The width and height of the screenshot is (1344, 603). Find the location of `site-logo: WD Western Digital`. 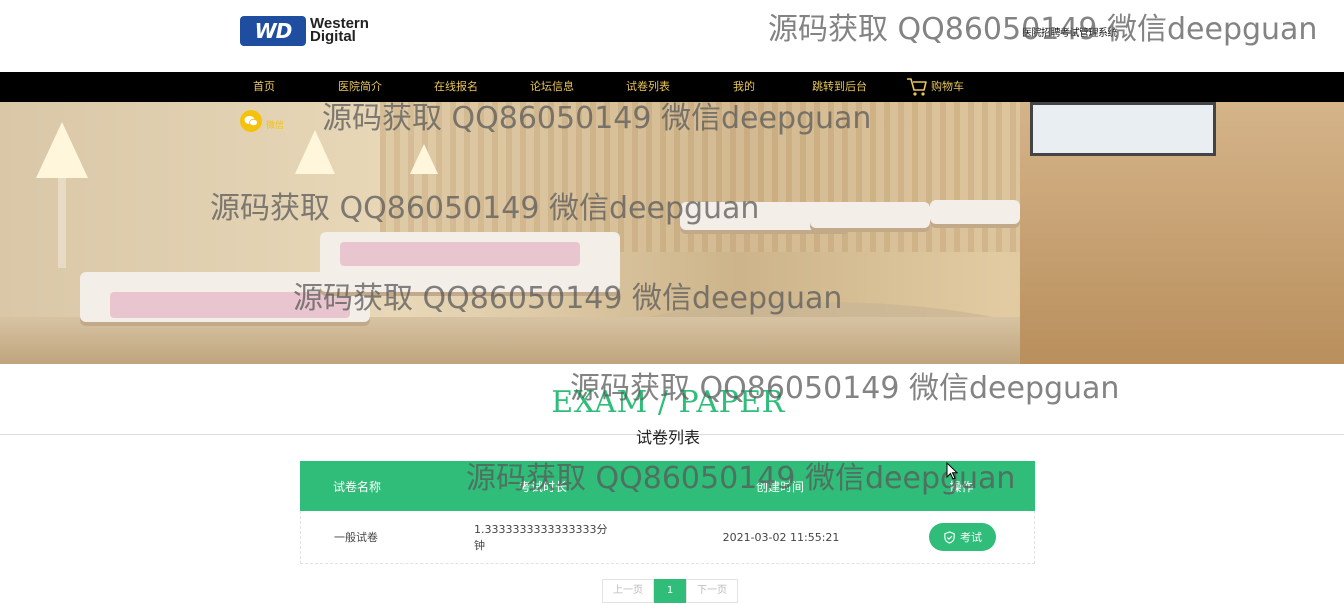

site-logo: WD Western Digital is located at coordinates (312, 31).